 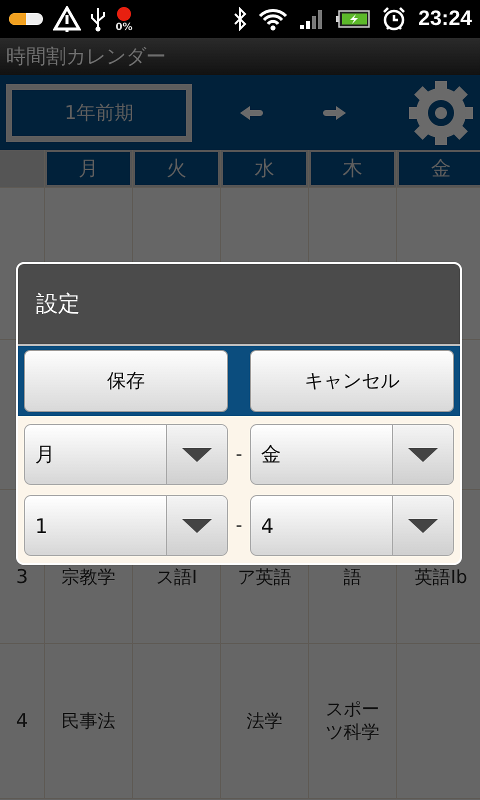 I want to click on dialog-title: 設定, so click(x=58, y=305).